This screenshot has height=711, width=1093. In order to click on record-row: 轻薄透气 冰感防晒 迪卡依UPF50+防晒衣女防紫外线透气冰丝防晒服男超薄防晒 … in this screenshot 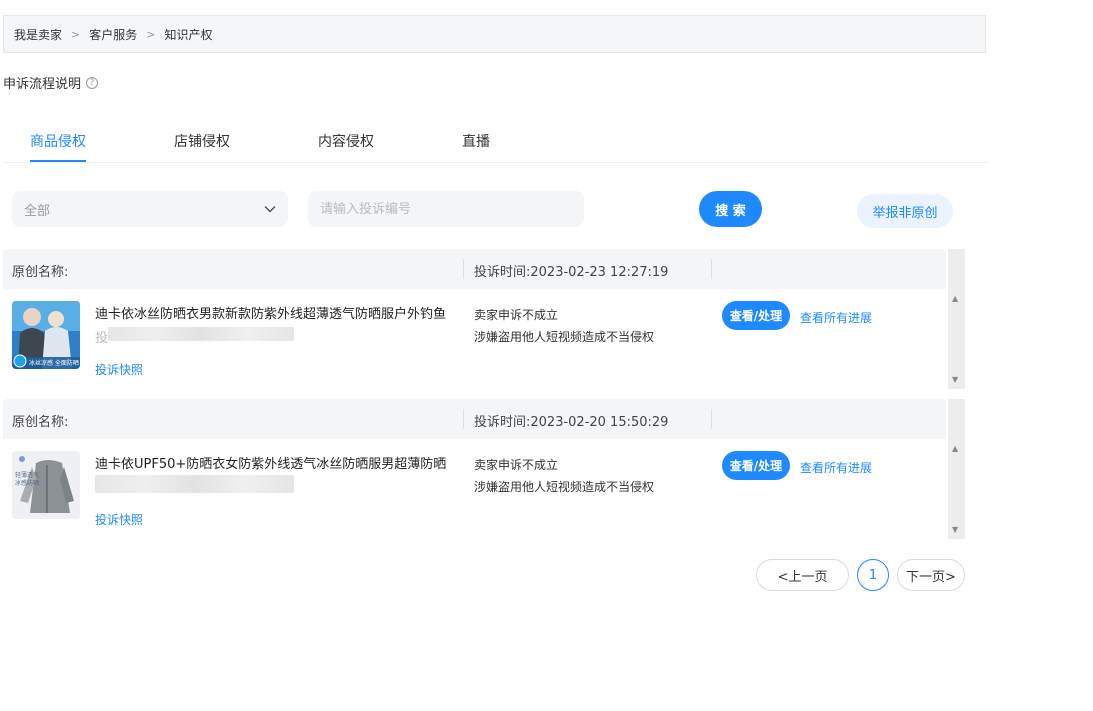, I will do `click(474, 490)`.